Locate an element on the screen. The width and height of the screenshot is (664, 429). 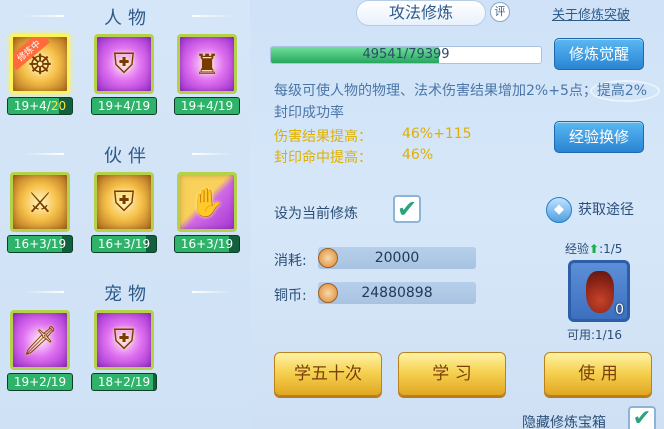
armor-icon: ♜ is located at coordinates (207, 64).